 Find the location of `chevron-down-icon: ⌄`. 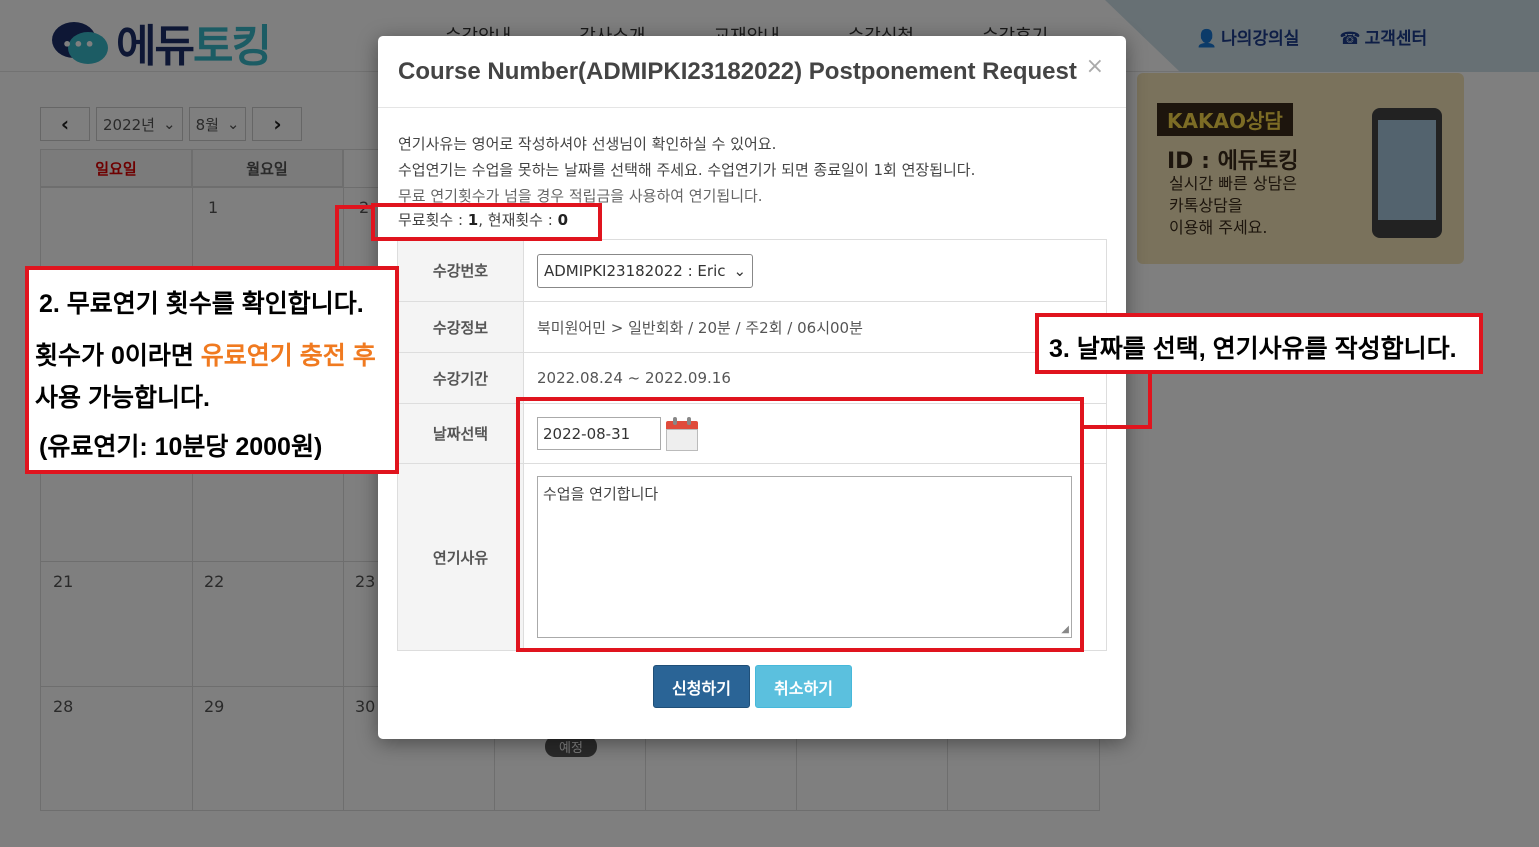

chevron-down-icon: ⌄ is located at coordinates (740, 270).